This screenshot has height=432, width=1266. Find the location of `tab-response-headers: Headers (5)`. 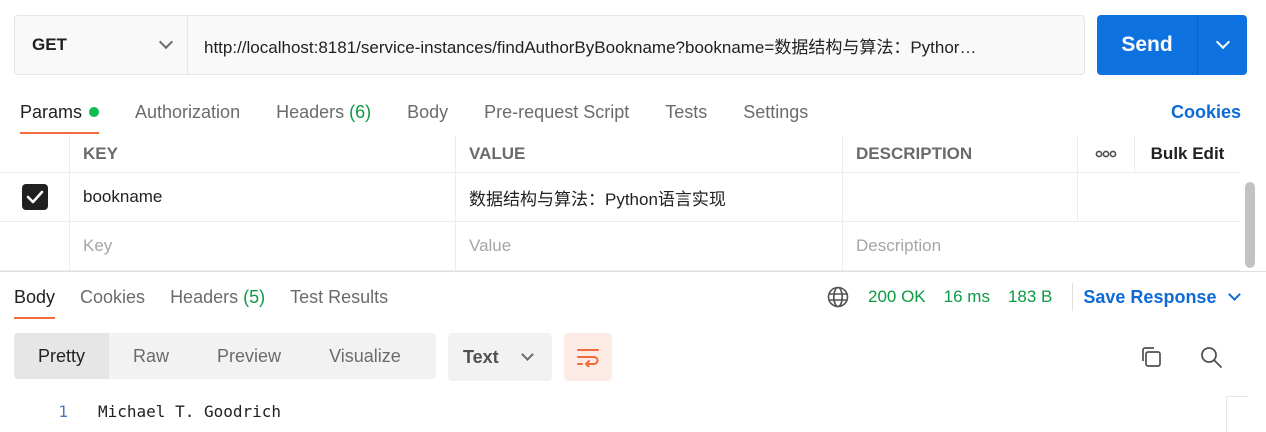

tab-response-headers: Headers (5) is located at coordinates (217, 297).